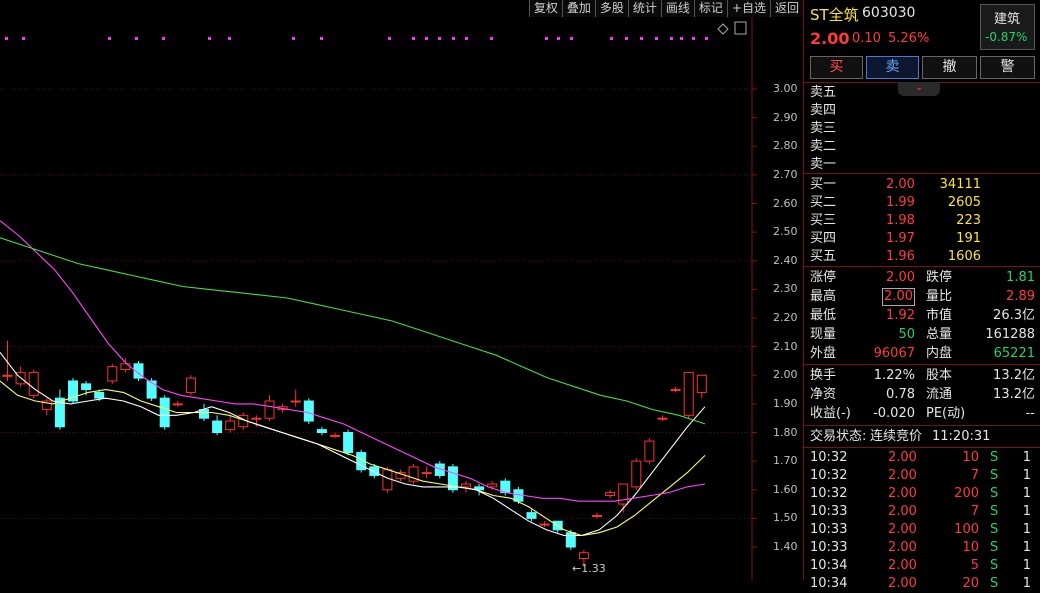 Image resolution: width=1040 pixels, height=593 pixels. I want to click on stats-row: 涨停 2.00 跌停 1.81, so click(922, 278).